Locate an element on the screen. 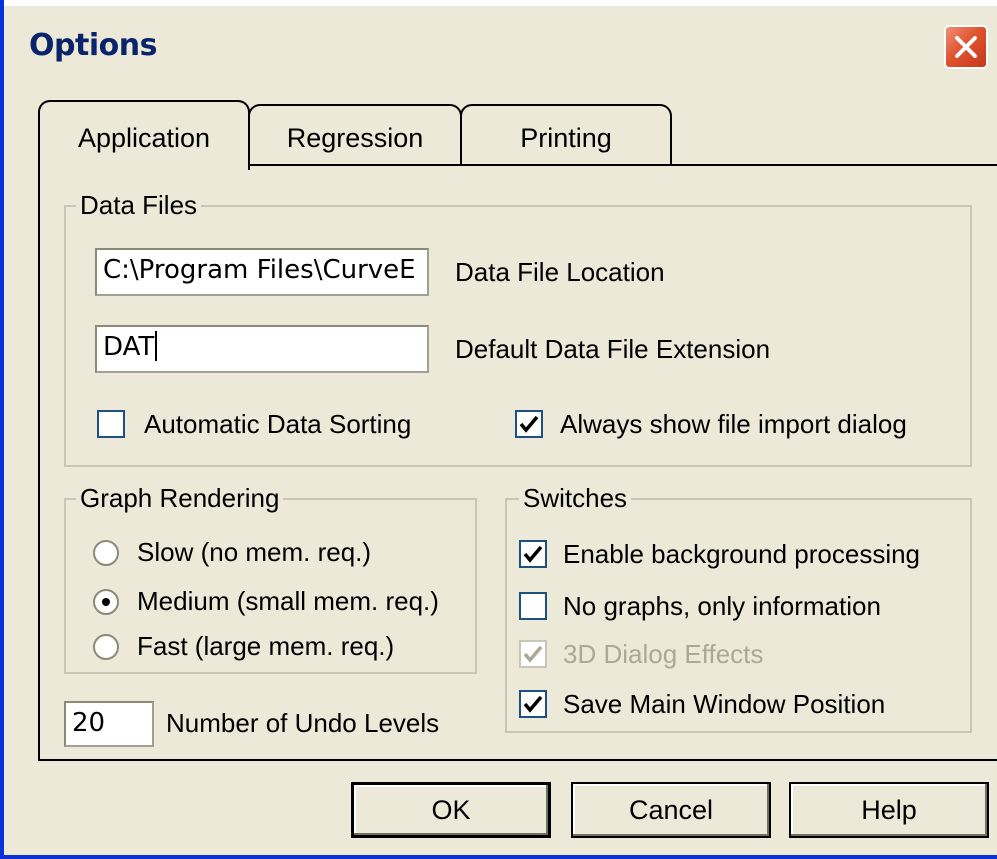 The height and width of the screenshot is (859, 997). tab-printing: Printing is located at coordinates (566, 135).